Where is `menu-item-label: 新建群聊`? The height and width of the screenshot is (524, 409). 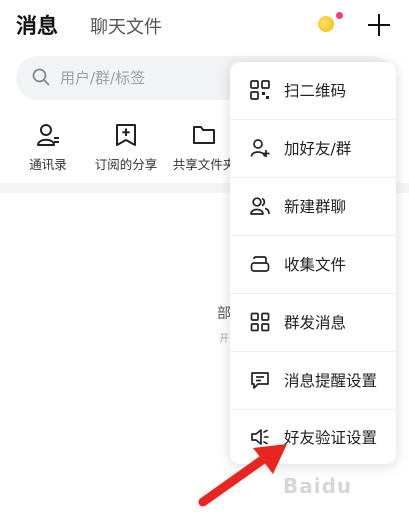
menu-item-label: 新建群聊 is located at coordinates (315, 207).